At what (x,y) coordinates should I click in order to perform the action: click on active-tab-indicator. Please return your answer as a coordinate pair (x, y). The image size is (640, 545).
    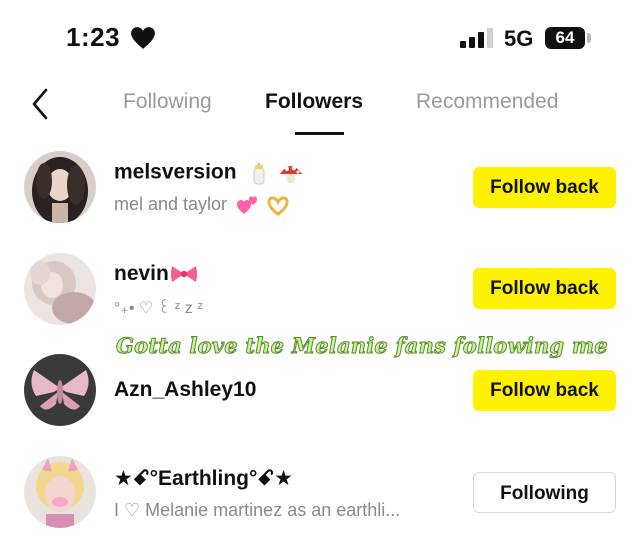
    Looking at the image, I should click on (319, 133).